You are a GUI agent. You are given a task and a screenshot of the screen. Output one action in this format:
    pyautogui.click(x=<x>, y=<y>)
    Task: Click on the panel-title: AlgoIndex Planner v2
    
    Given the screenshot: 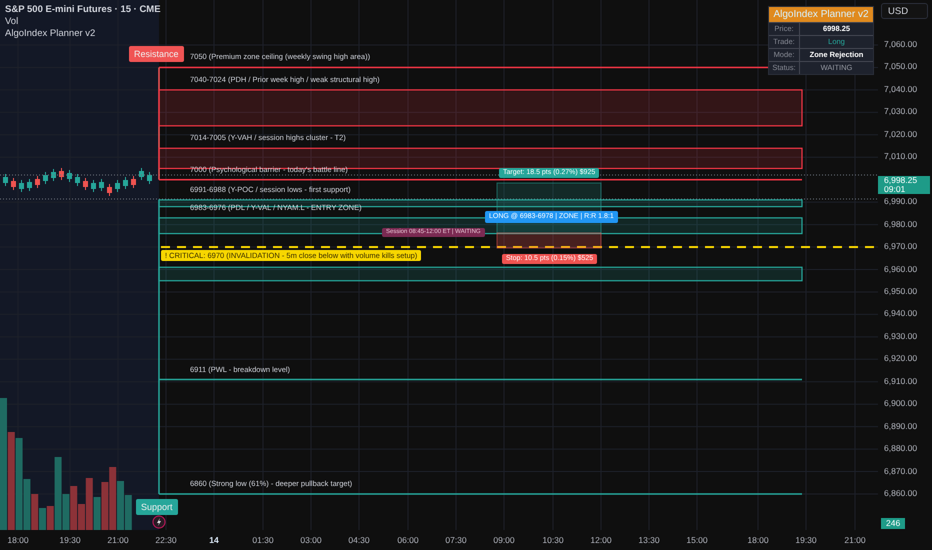 What is the action you would take?
    pyautogui.click(x=821, y=14)
    